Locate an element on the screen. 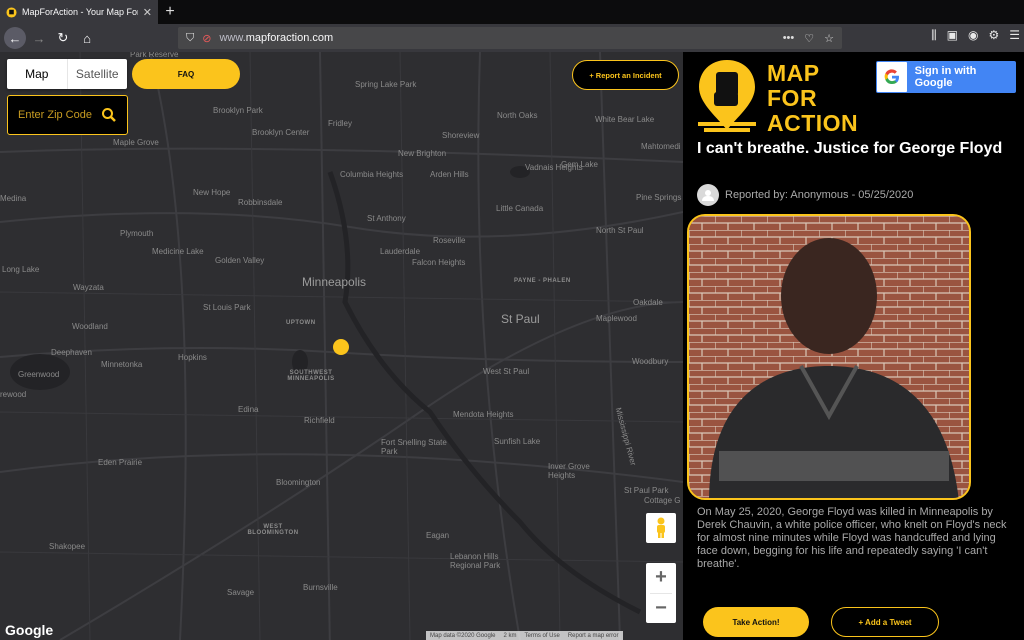 Image resolution: width=1024 pixels, height=640 pixels. map-label: Eagan is located at coordinates (438, 535).